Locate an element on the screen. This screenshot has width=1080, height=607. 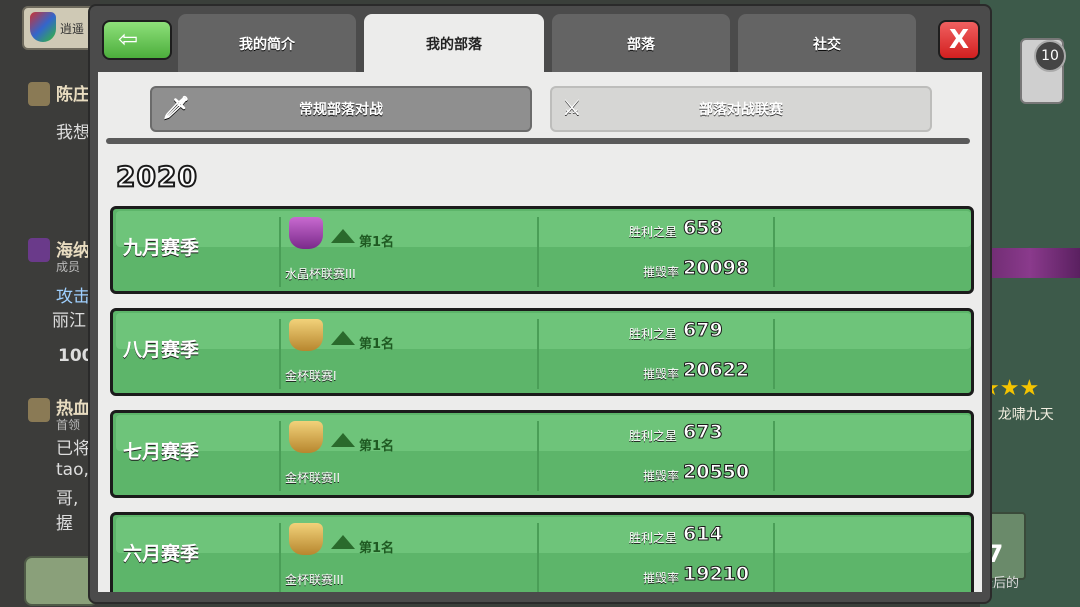
background-right: 10 ★★★ 2. 龙啸九天 7 最后的 is located at coordinates (1030, 303).